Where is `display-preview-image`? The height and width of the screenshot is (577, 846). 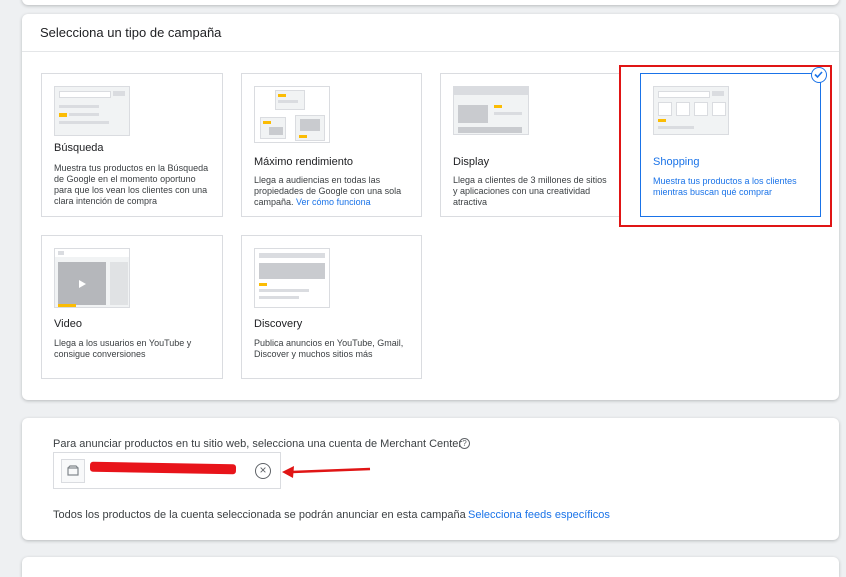
display-preview-image is located at coordinates (491, 110).